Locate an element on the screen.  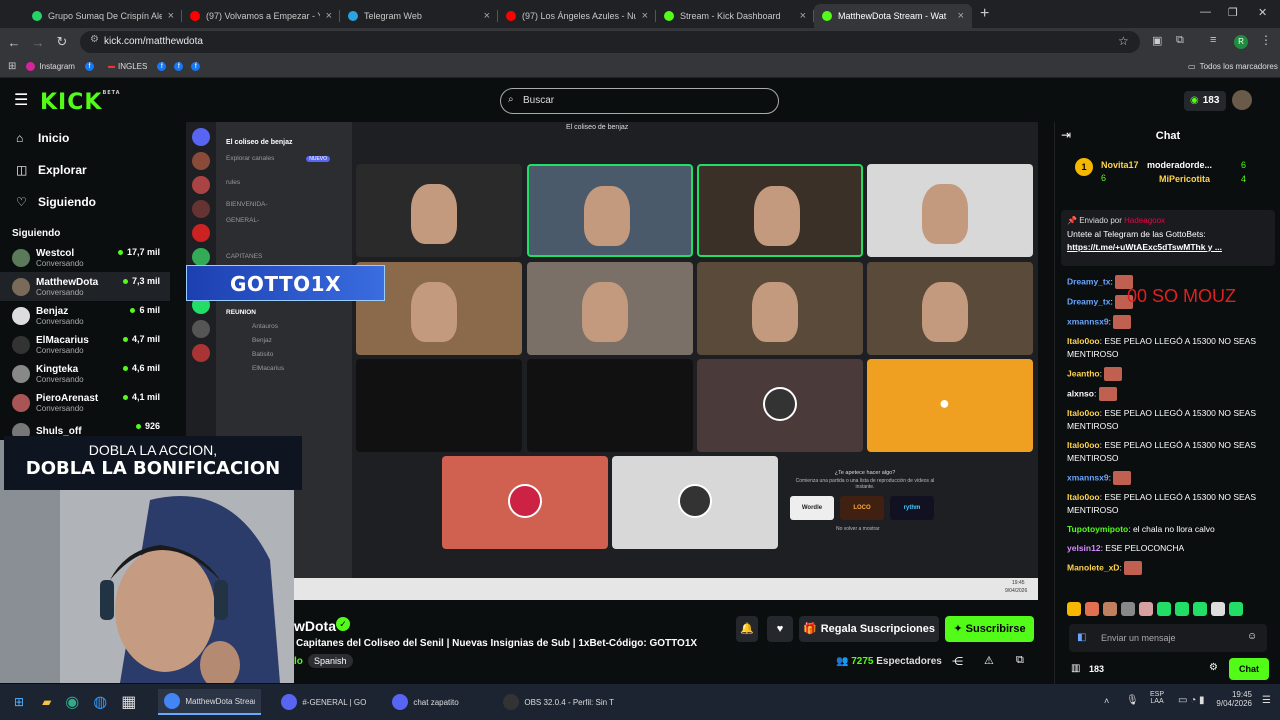
hamburger-menu-icon: ☰ is located at coordinates (21, 100).